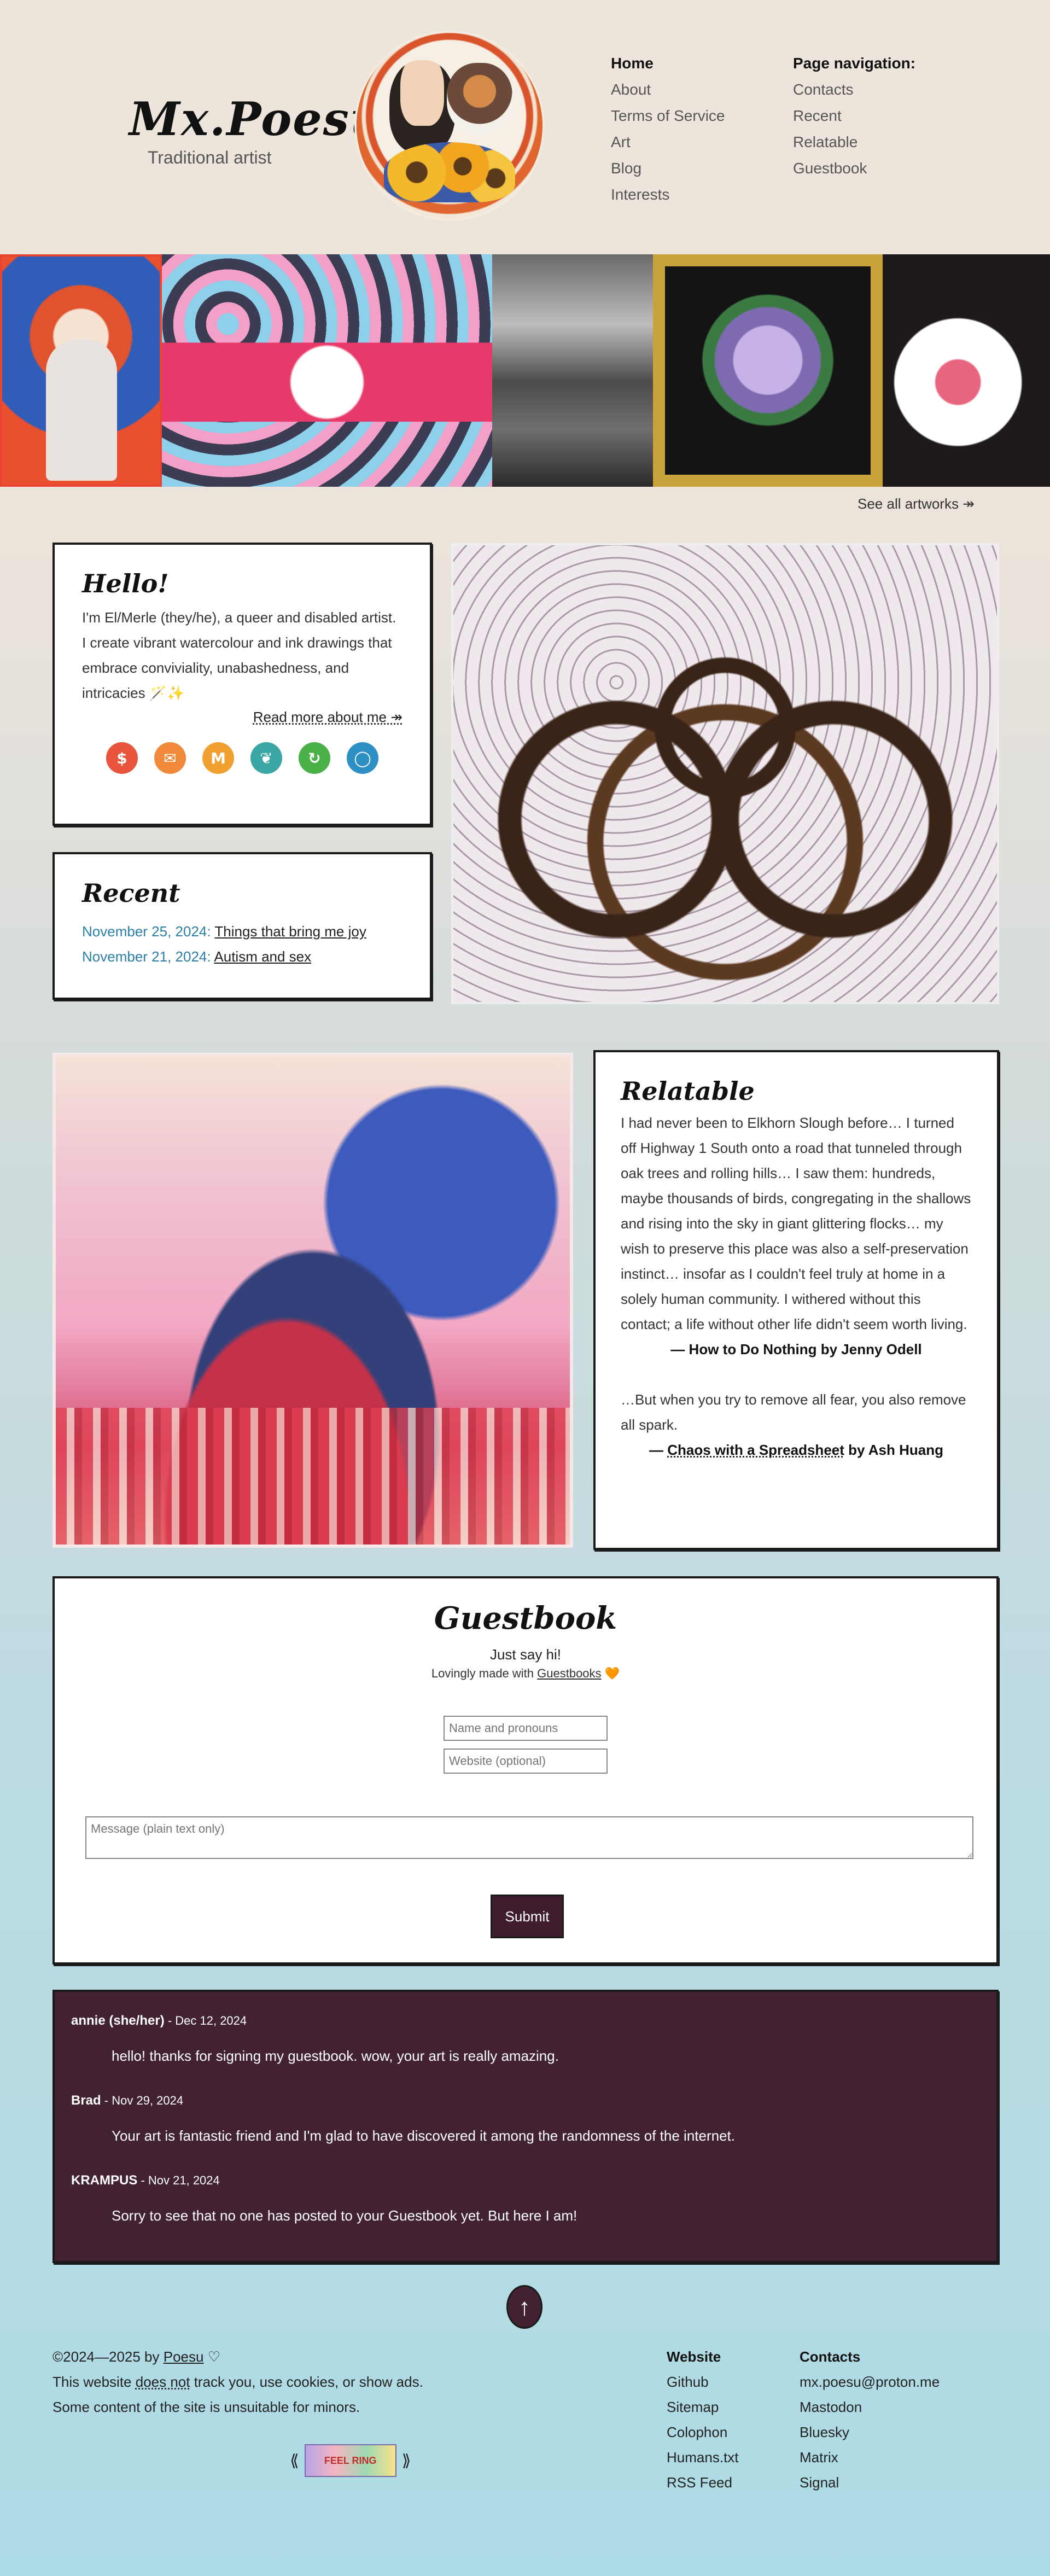 Image resolution: width=1050 pixels, height=2576 pixels. Describe the element at coordinates (966, 370) in the screenshot. I see `artwork-koi` at that location.